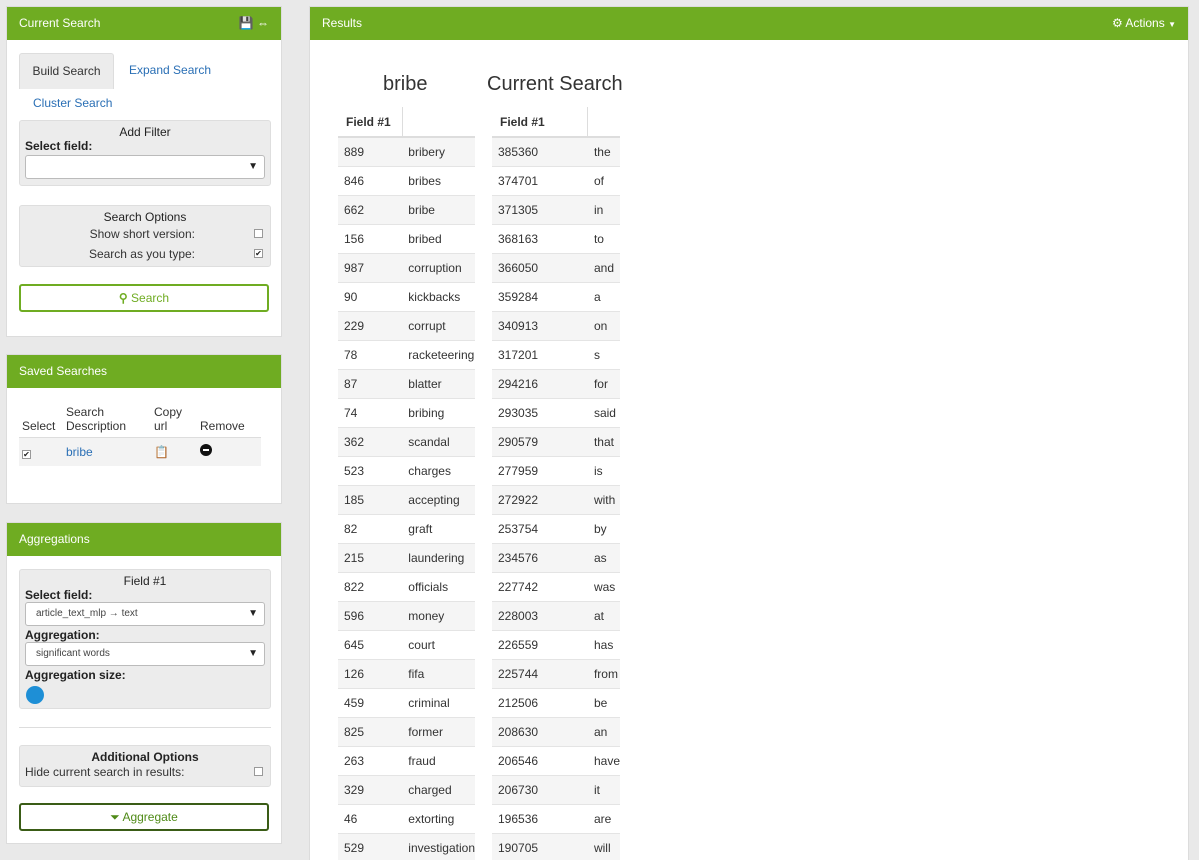 The height and width of the screenshot is (860, 1199). What do you see at coordinates (603, 441) in the screenshot?
I see `term-word: that` at bounding box center [603, 441].